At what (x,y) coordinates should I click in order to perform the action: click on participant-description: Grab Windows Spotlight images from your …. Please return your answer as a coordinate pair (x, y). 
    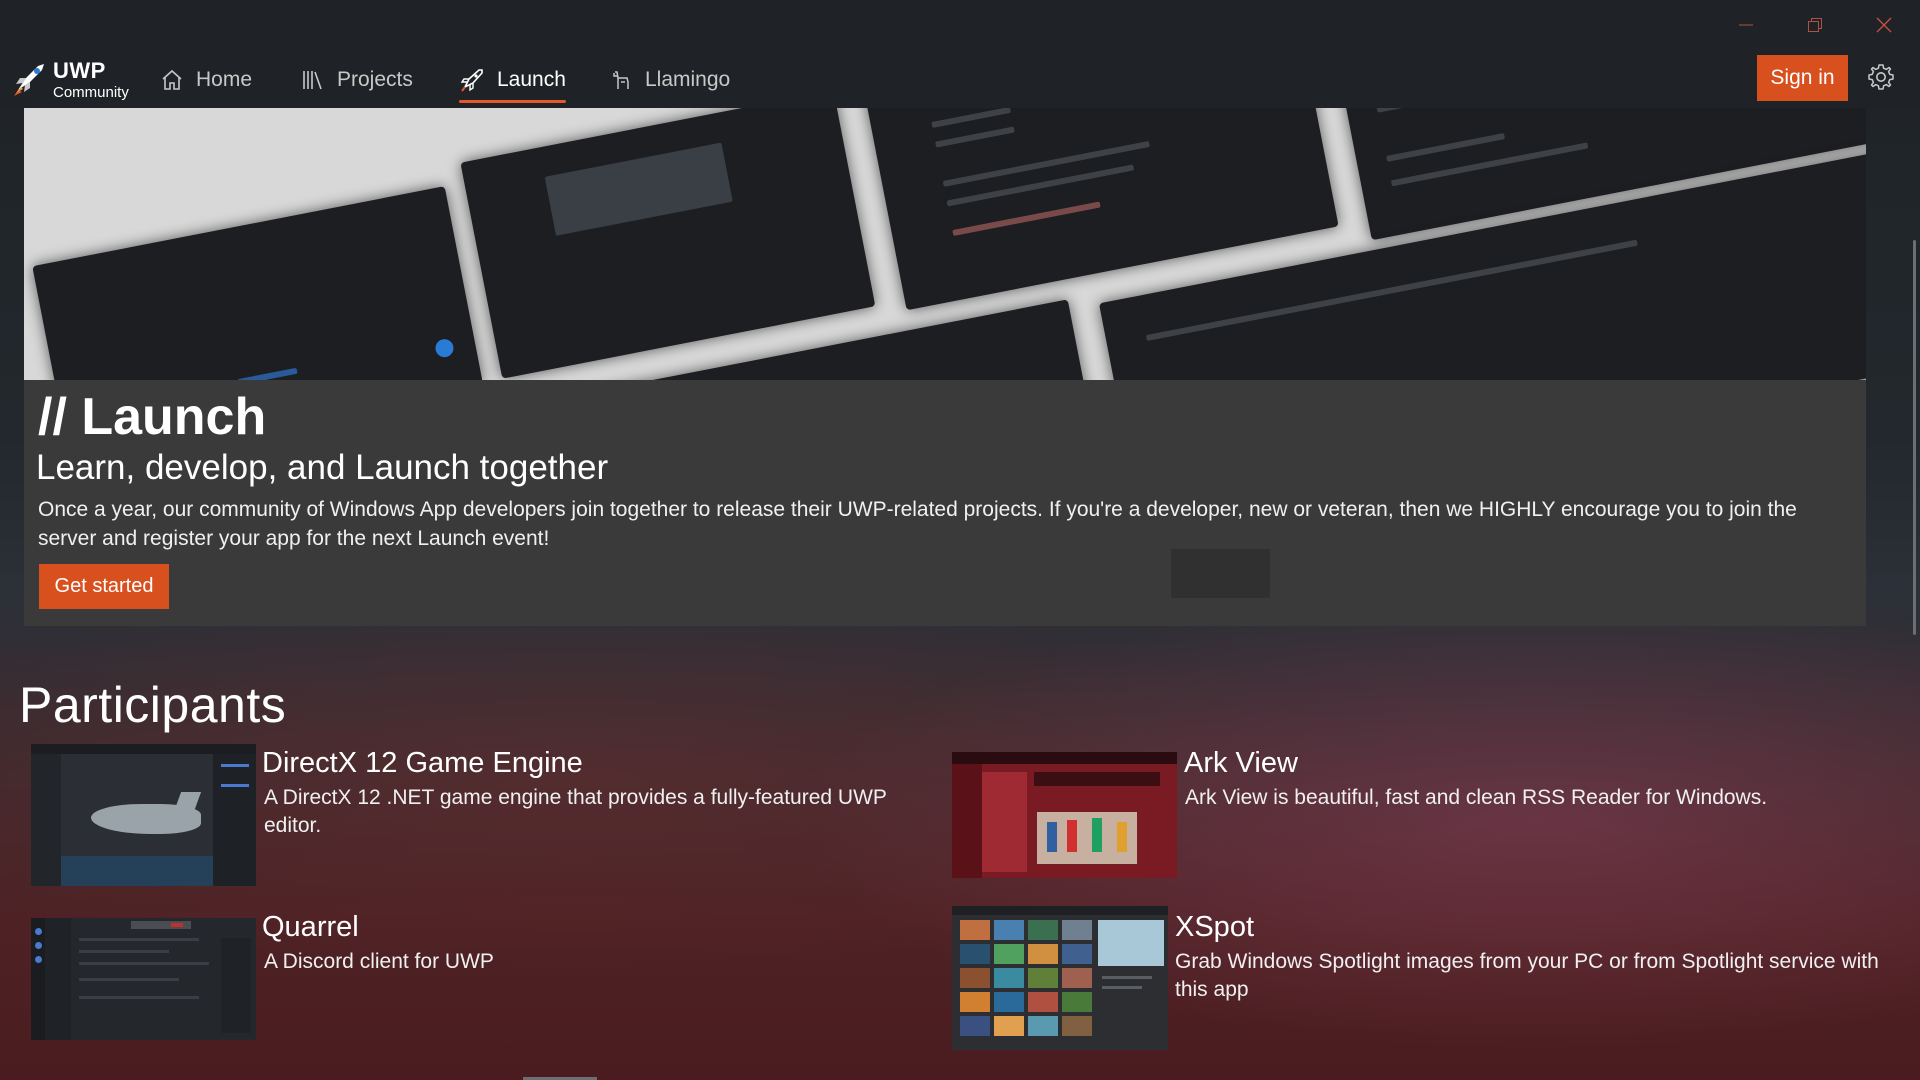
    Looking at the image, I should click on (1527, 975).